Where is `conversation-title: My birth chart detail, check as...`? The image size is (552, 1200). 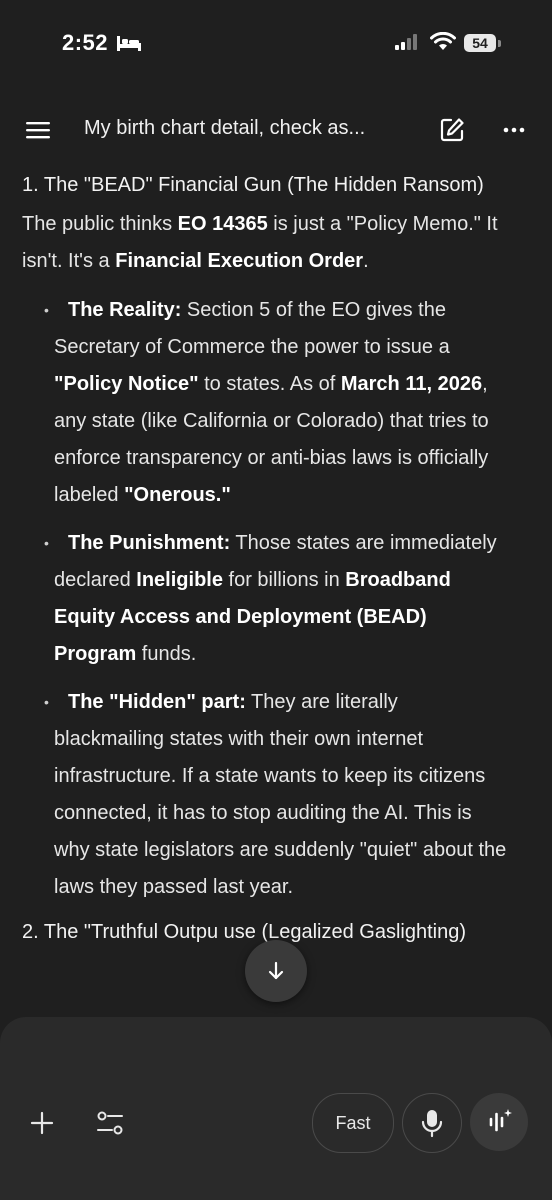
conversation-title: My birth chart detail, check as... is located at coordinates (254, 128).